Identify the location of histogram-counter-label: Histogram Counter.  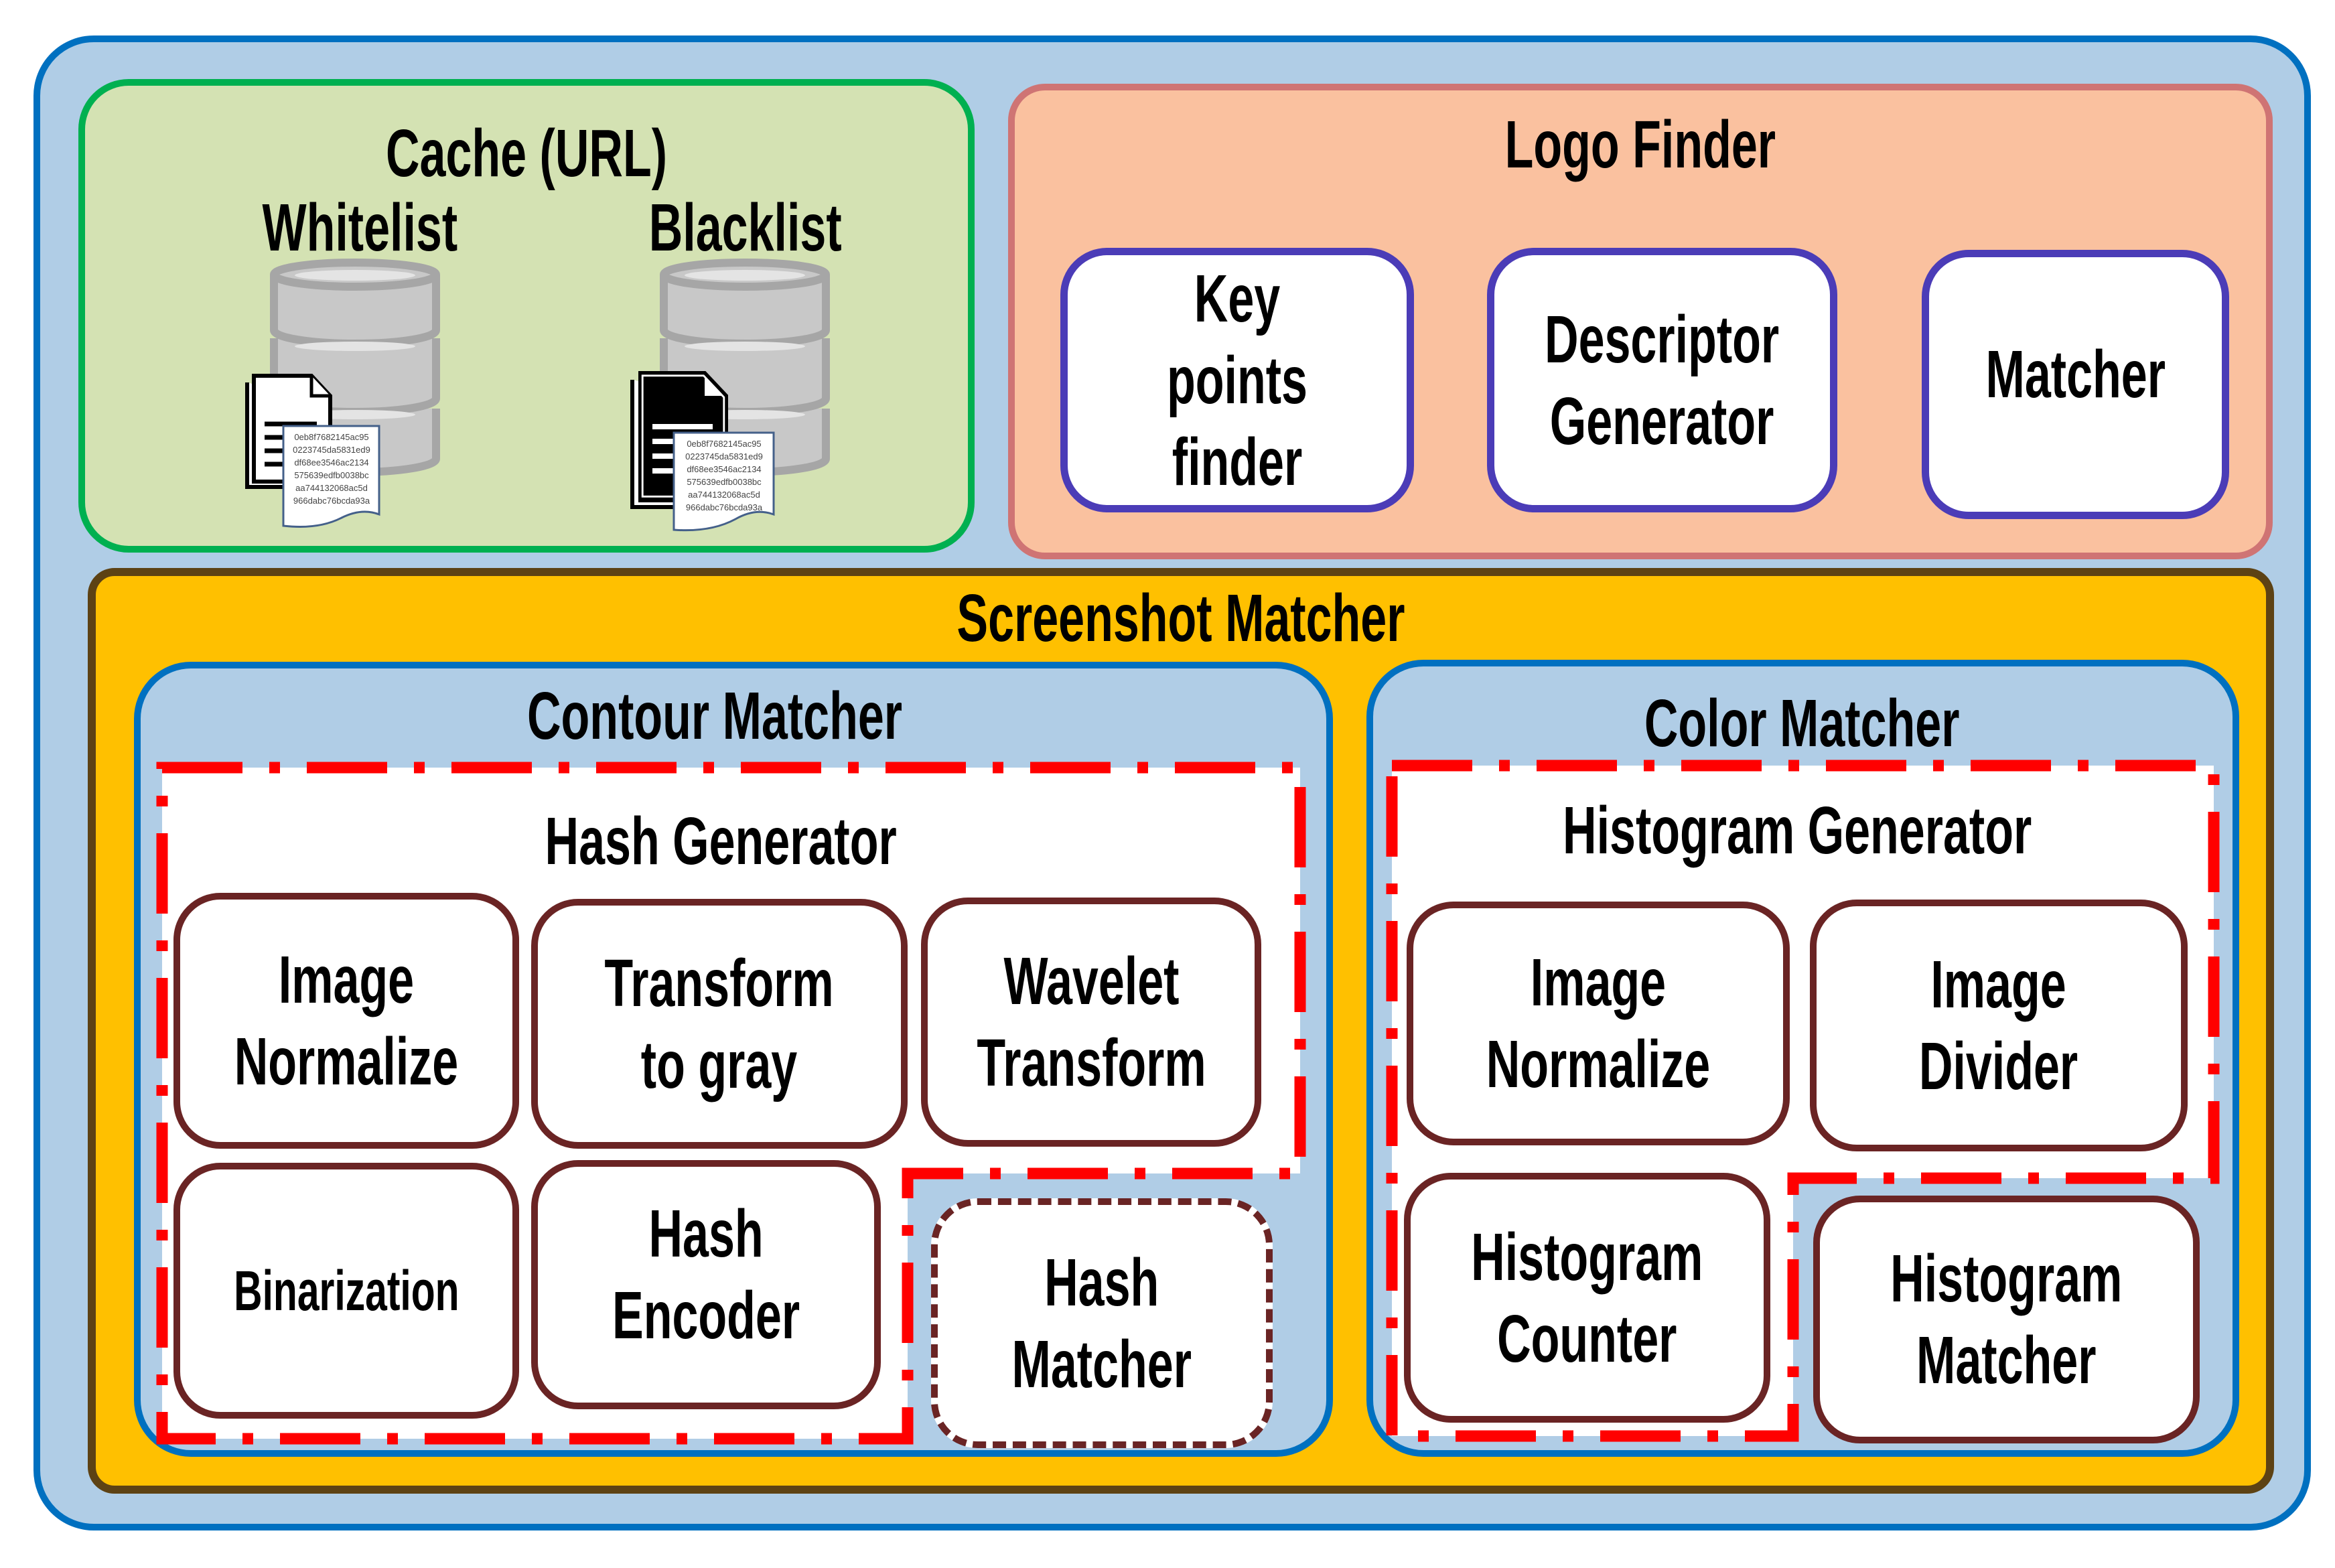
(1587, 1297).